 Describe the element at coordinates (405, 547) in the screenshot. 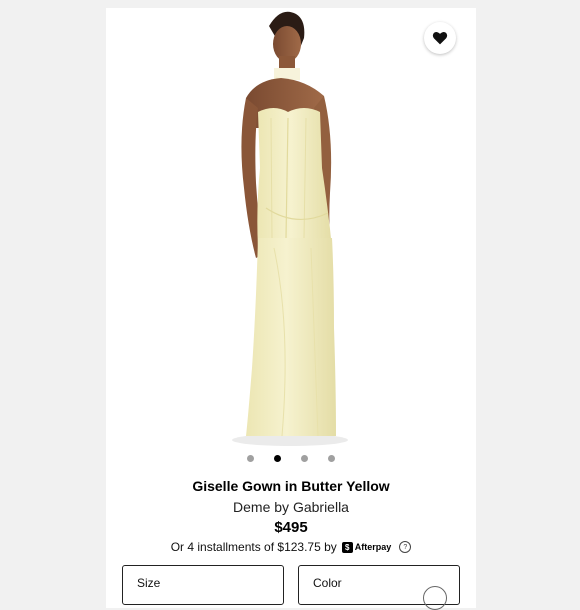

I see `help-icon: ?` at that location.